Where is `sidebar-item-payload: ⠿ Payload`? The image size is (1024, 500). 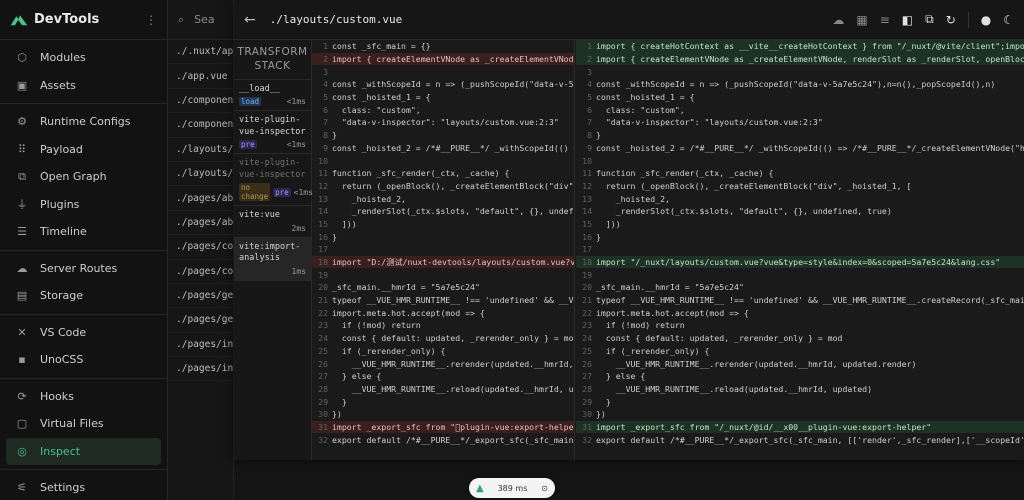
sidebar-item-payload: ⠿ Payload is located at coordinates (83, 150).